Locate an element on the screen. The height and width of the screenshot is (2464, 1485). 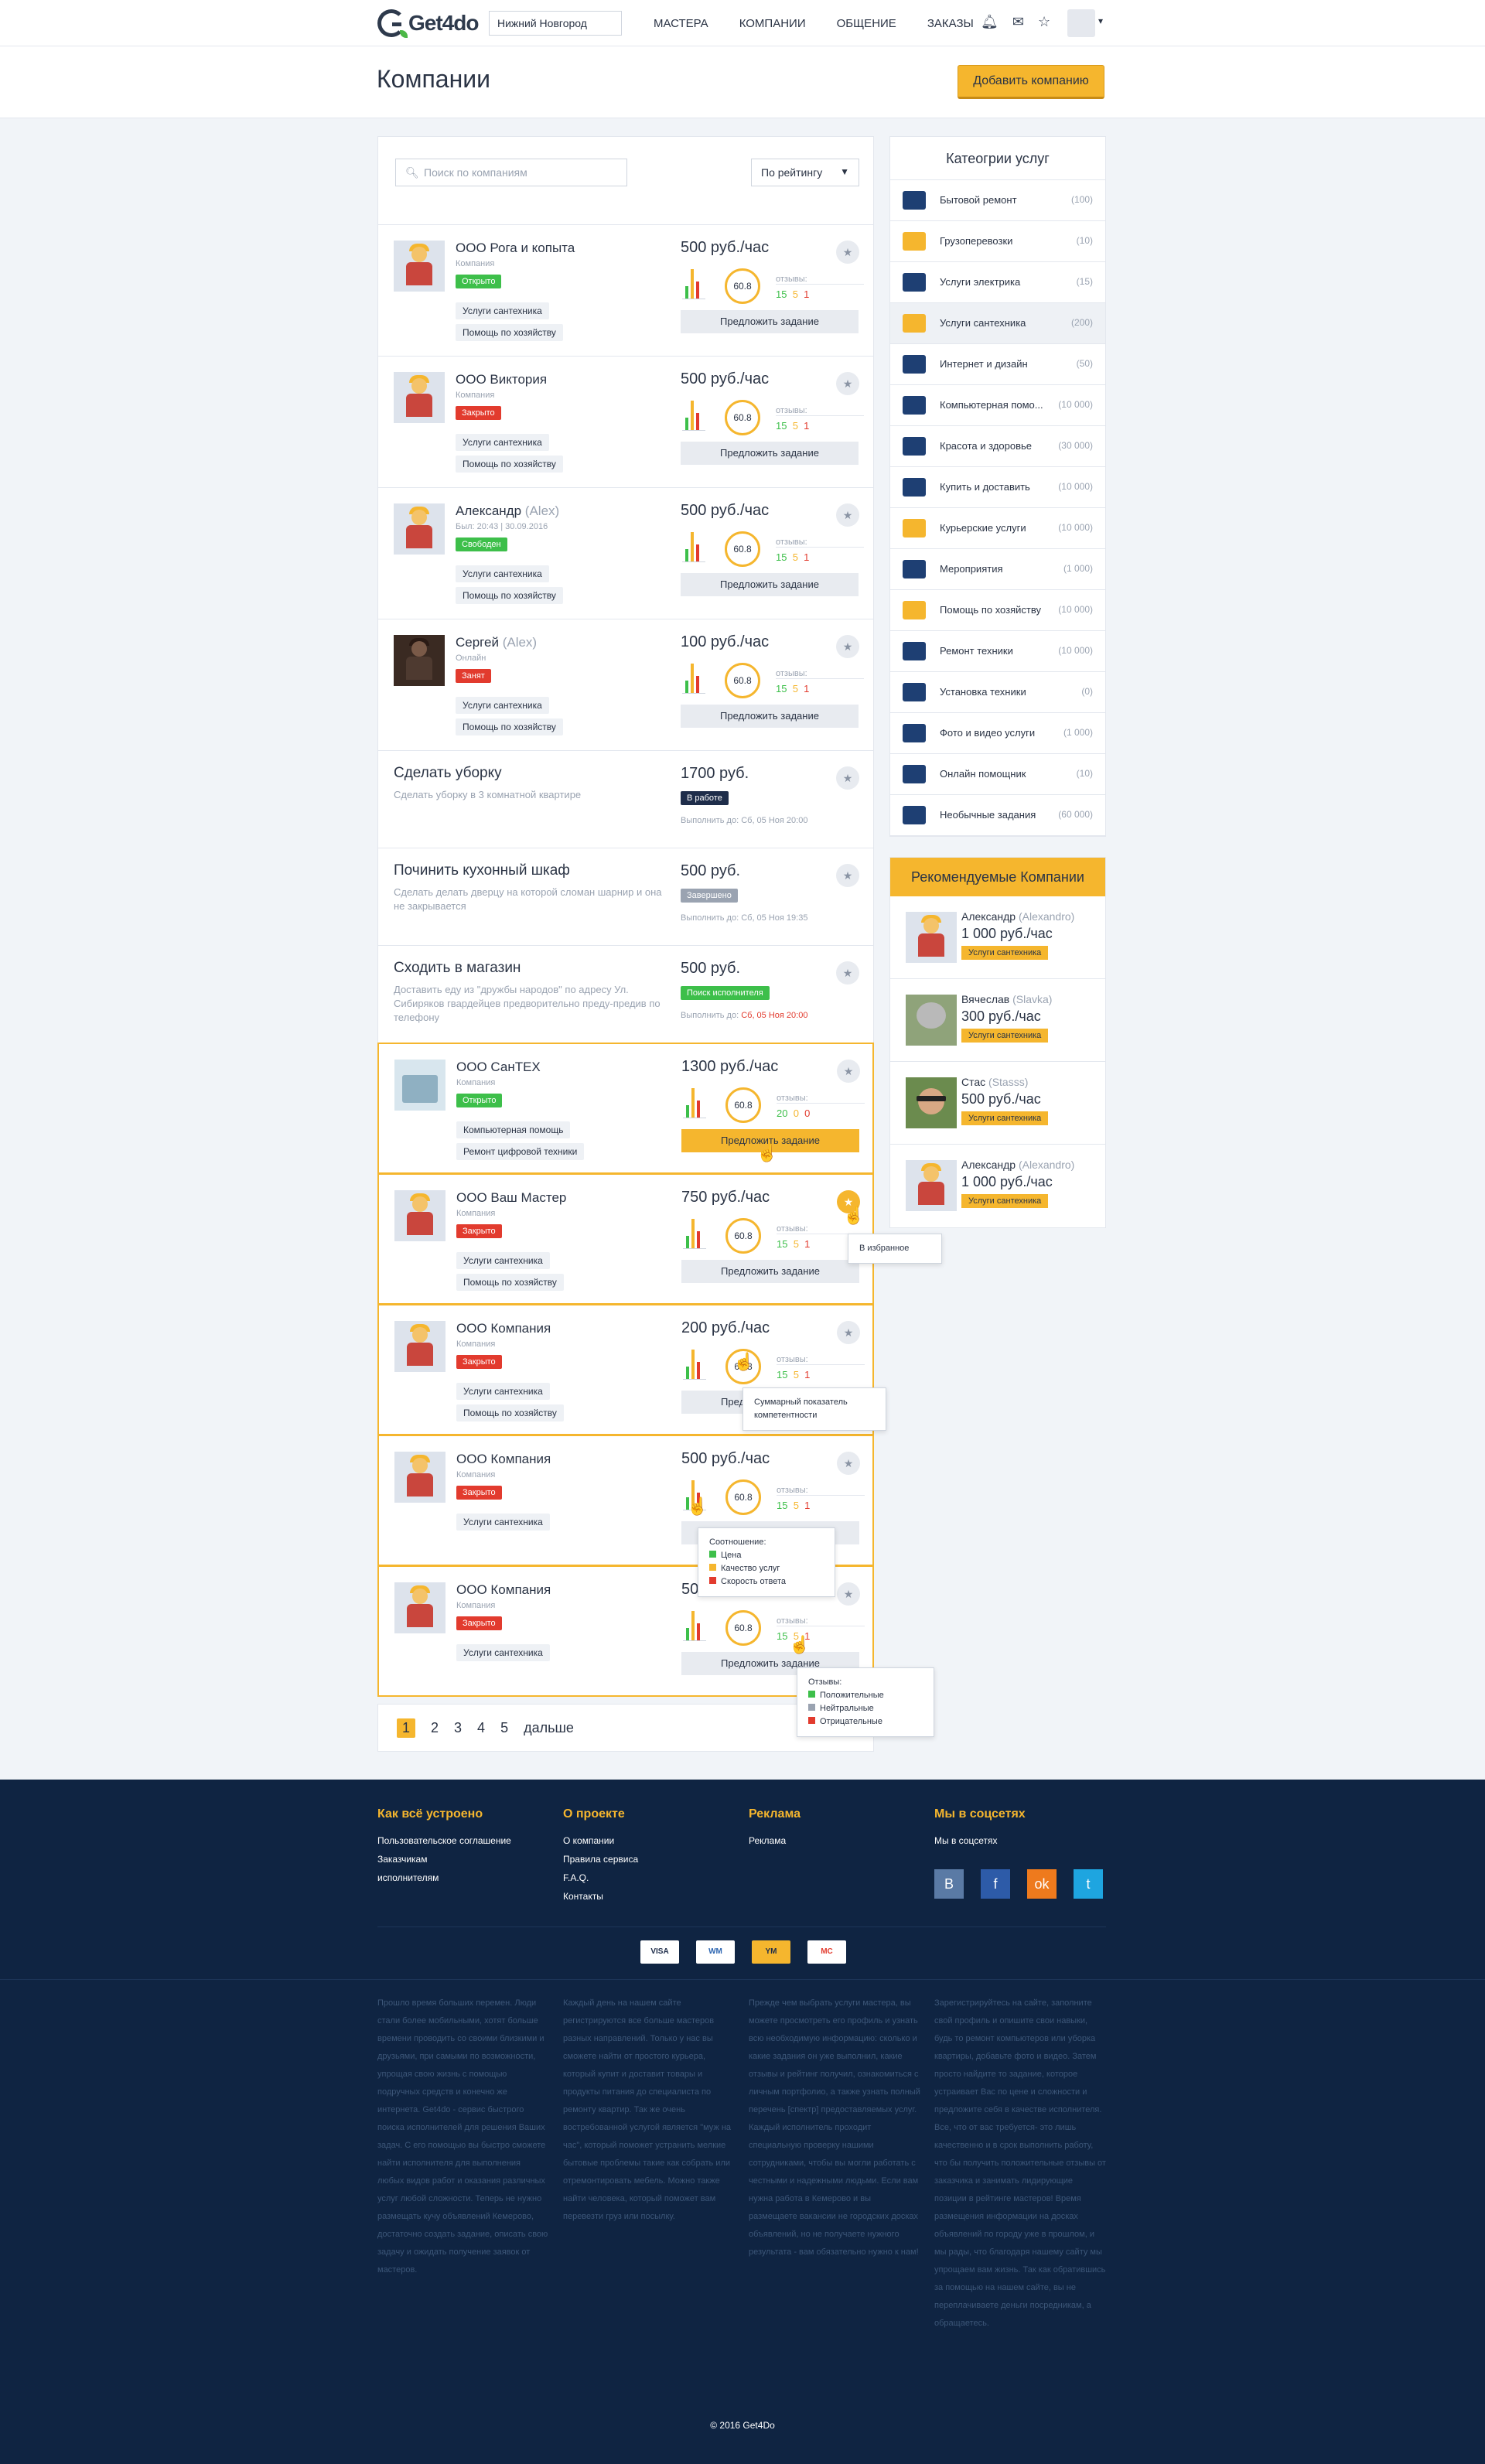
footer-link: О компании is located at coordinates (652, 1840).